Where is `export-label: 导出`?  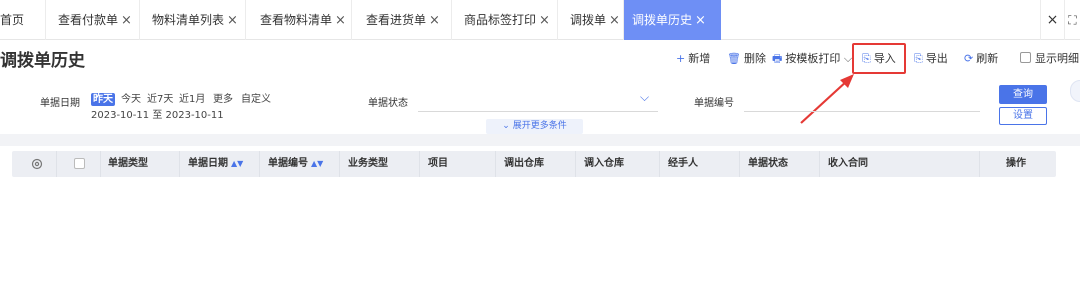
export-label: 导出 is located at coordinates (936, 58).